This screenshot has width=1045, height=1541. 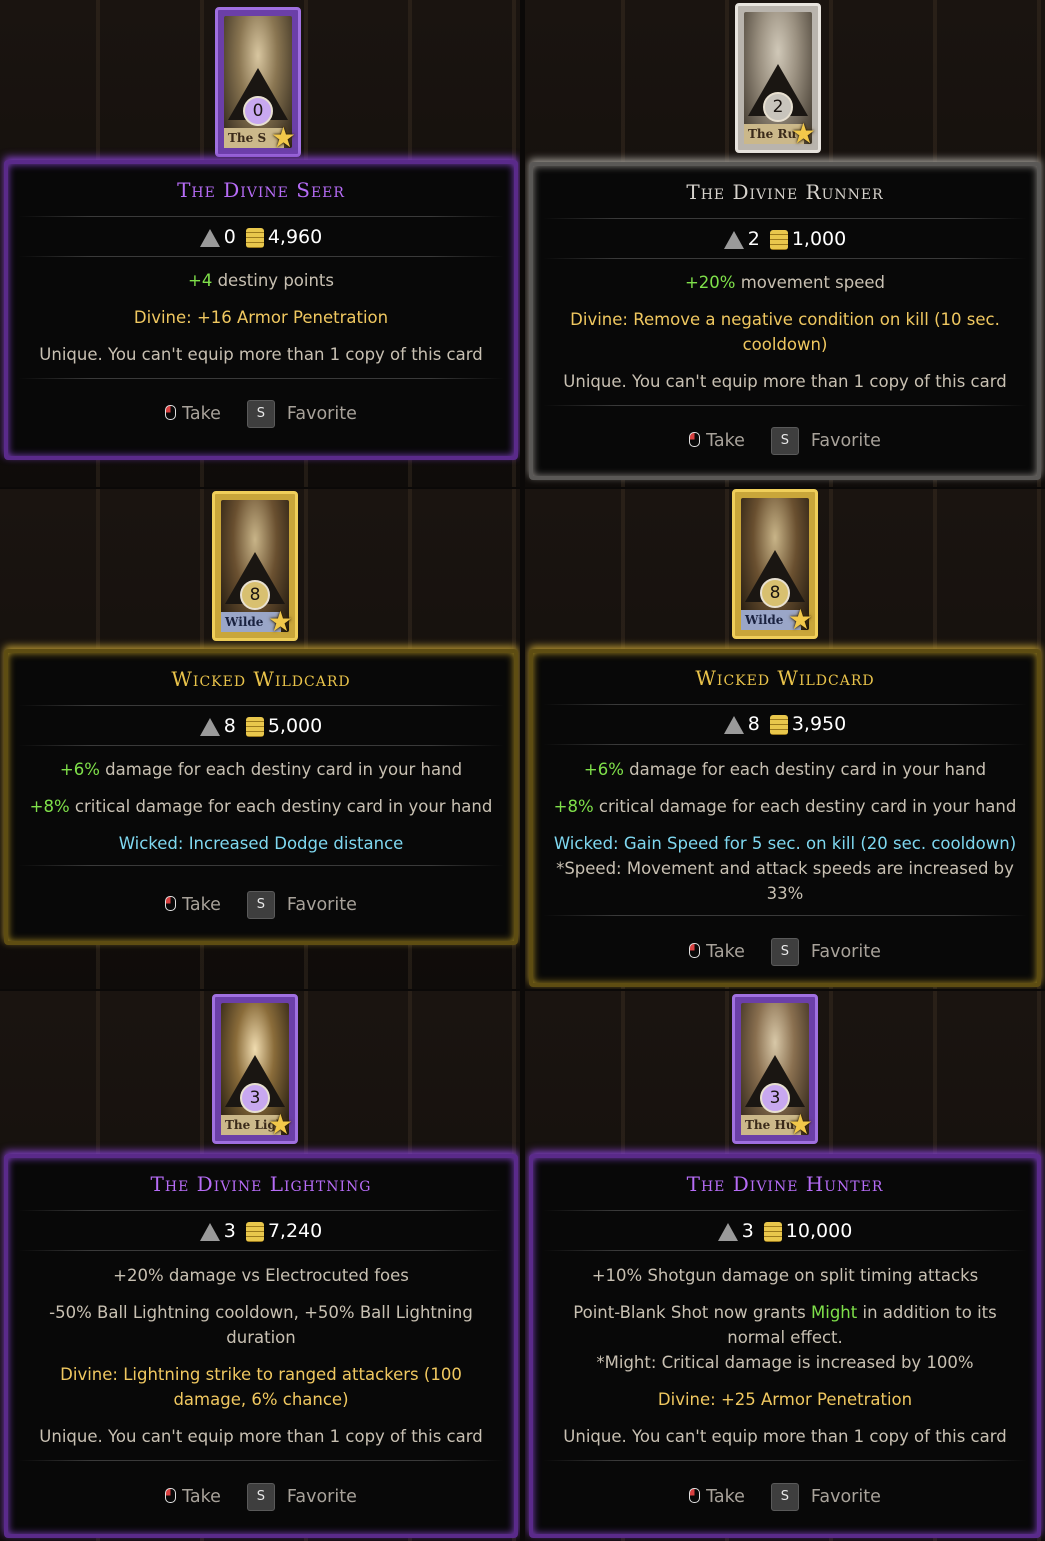 What do you see at coordinates (775, 1069) in the screenshot?
I see `card-art-divine-hunter: 3 The Hu ★` at bounding box center [775, 1069].